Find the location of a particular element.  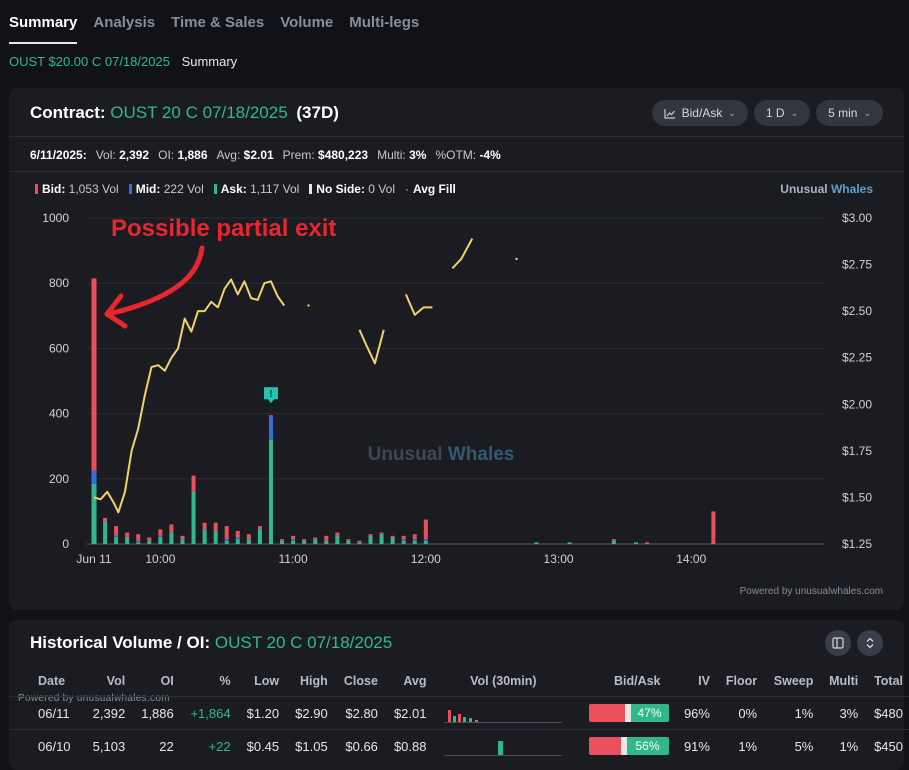

tab-volume: Volume is located at coordinates (306, 22).